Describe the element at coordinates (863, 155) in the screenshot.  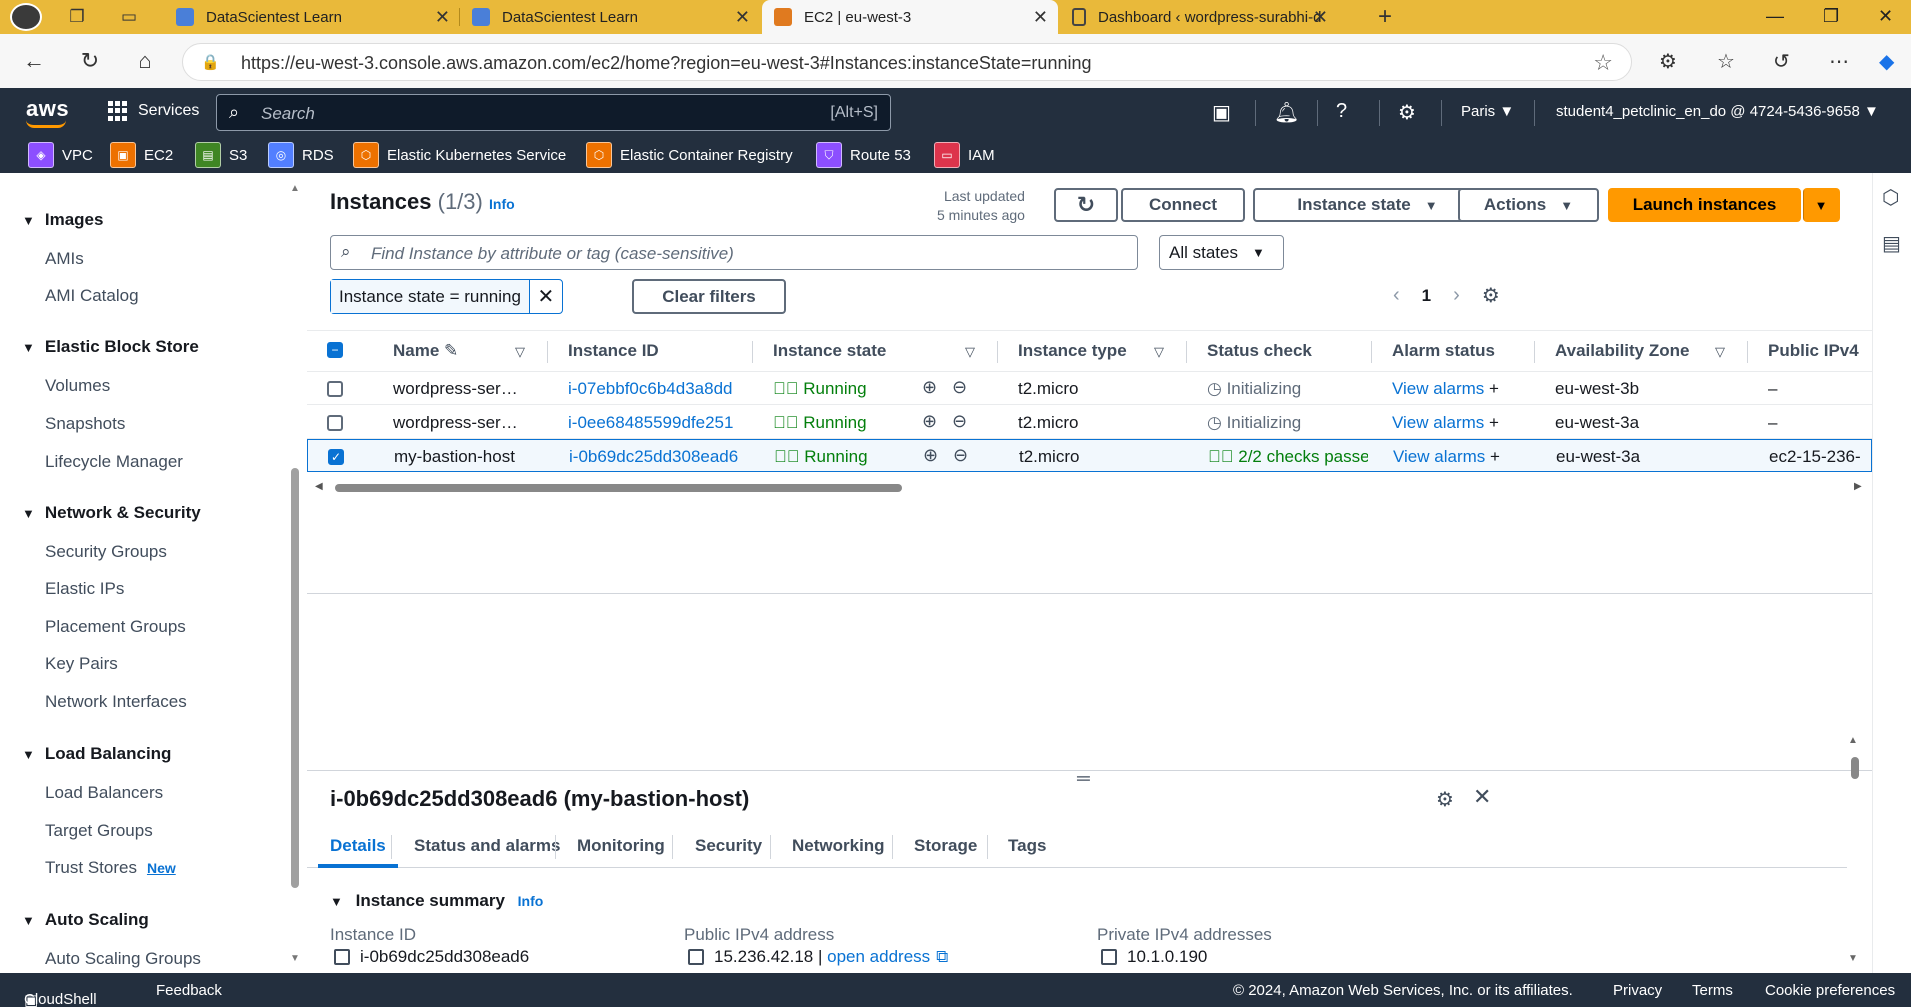
I see `favorite-route53: ⛉ Route 53` at that location.